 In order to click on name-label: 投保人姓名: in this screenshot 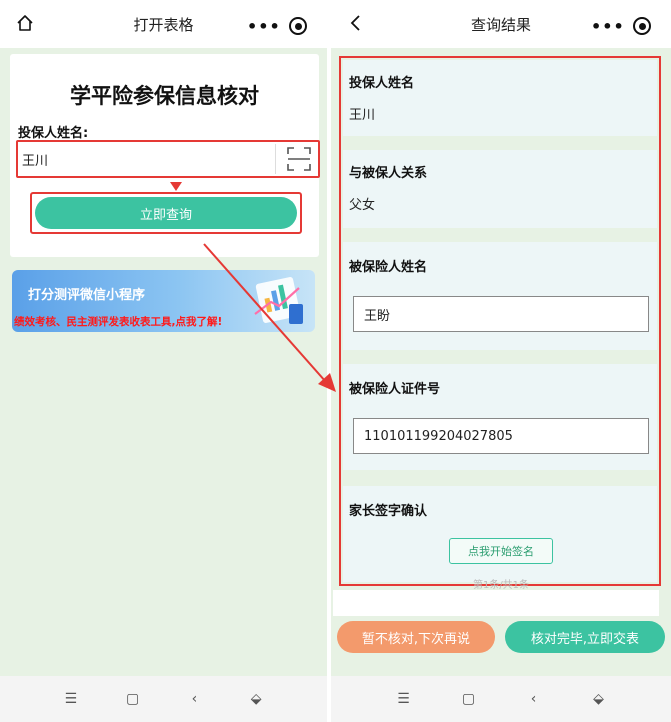, I will do `click(53, 133)`.